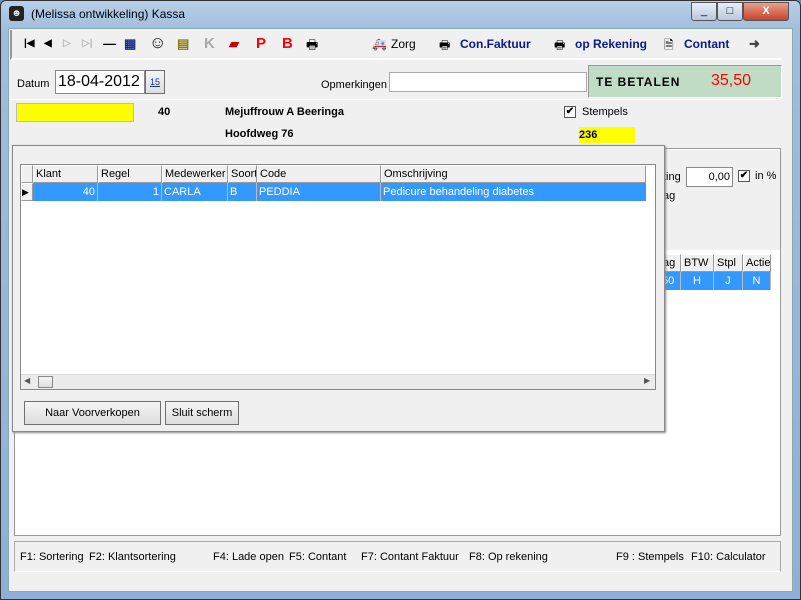 This screenshot has width=801, height=600. I want to click on customer-address: Hoofdweg 76, so click(259, 134).